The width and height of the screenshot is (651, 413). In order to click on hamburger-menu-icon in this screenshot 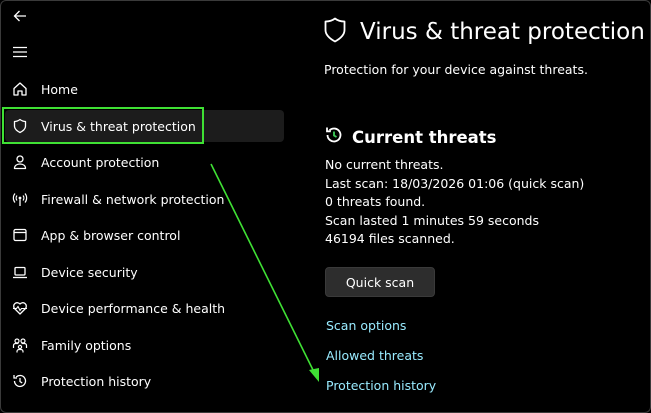, I will do `click(20, 52)`.